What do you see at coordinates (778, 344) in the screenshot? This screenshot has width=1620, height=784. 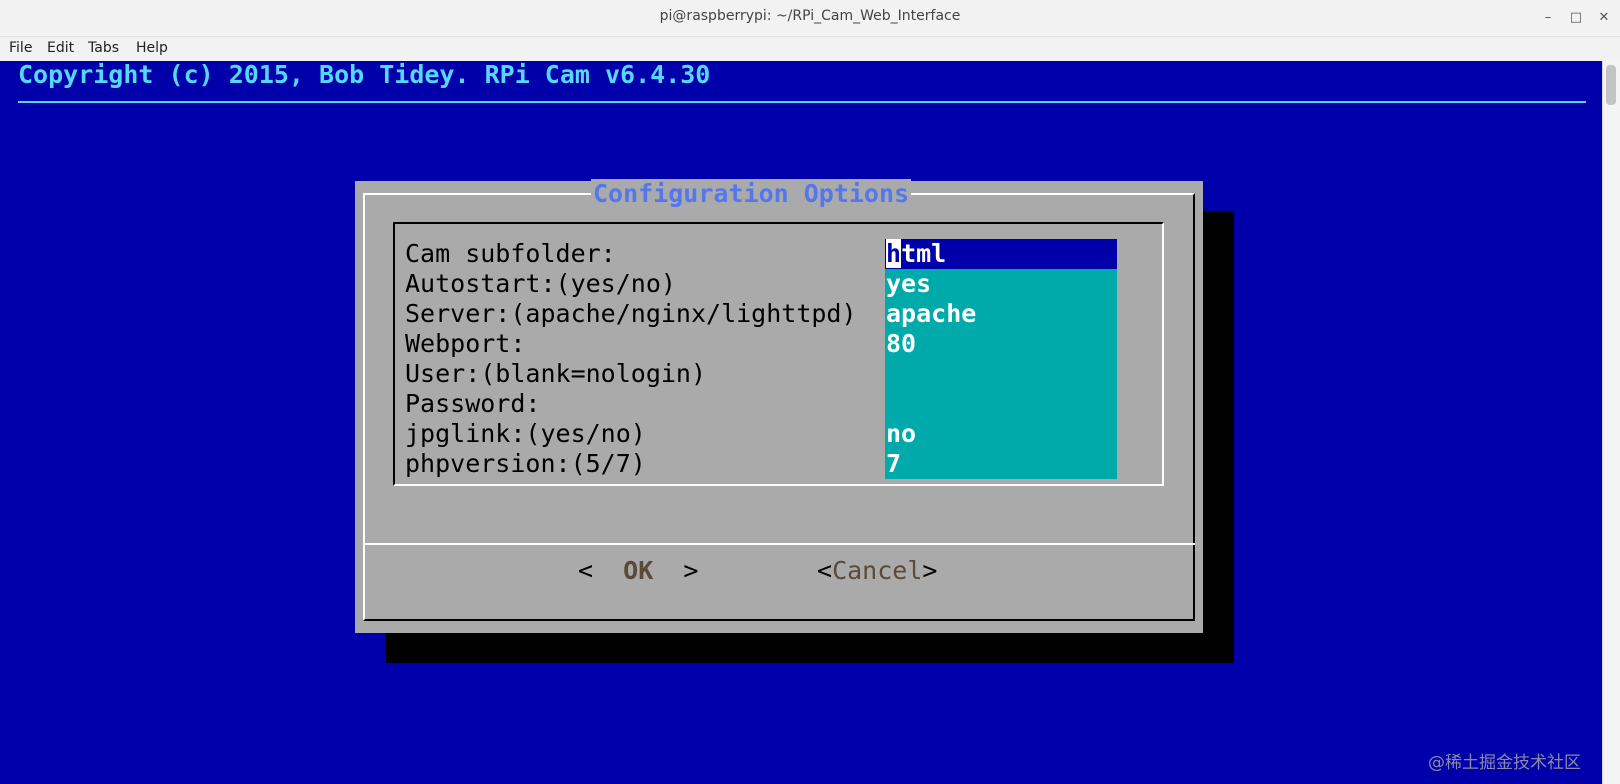 I see `form-row-webport: Webport: 80` at bounding box center [778, 344].